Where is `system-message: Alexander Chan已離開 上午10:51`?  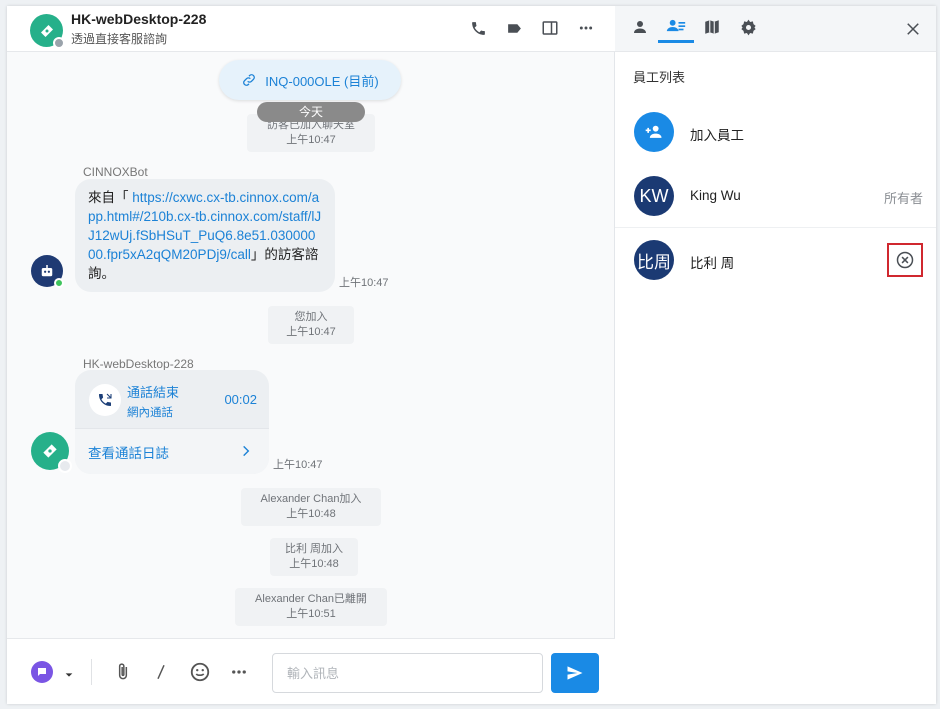
system-message: Alexander Chan已離開 上午10:51 is located at coordinates (311, 607).